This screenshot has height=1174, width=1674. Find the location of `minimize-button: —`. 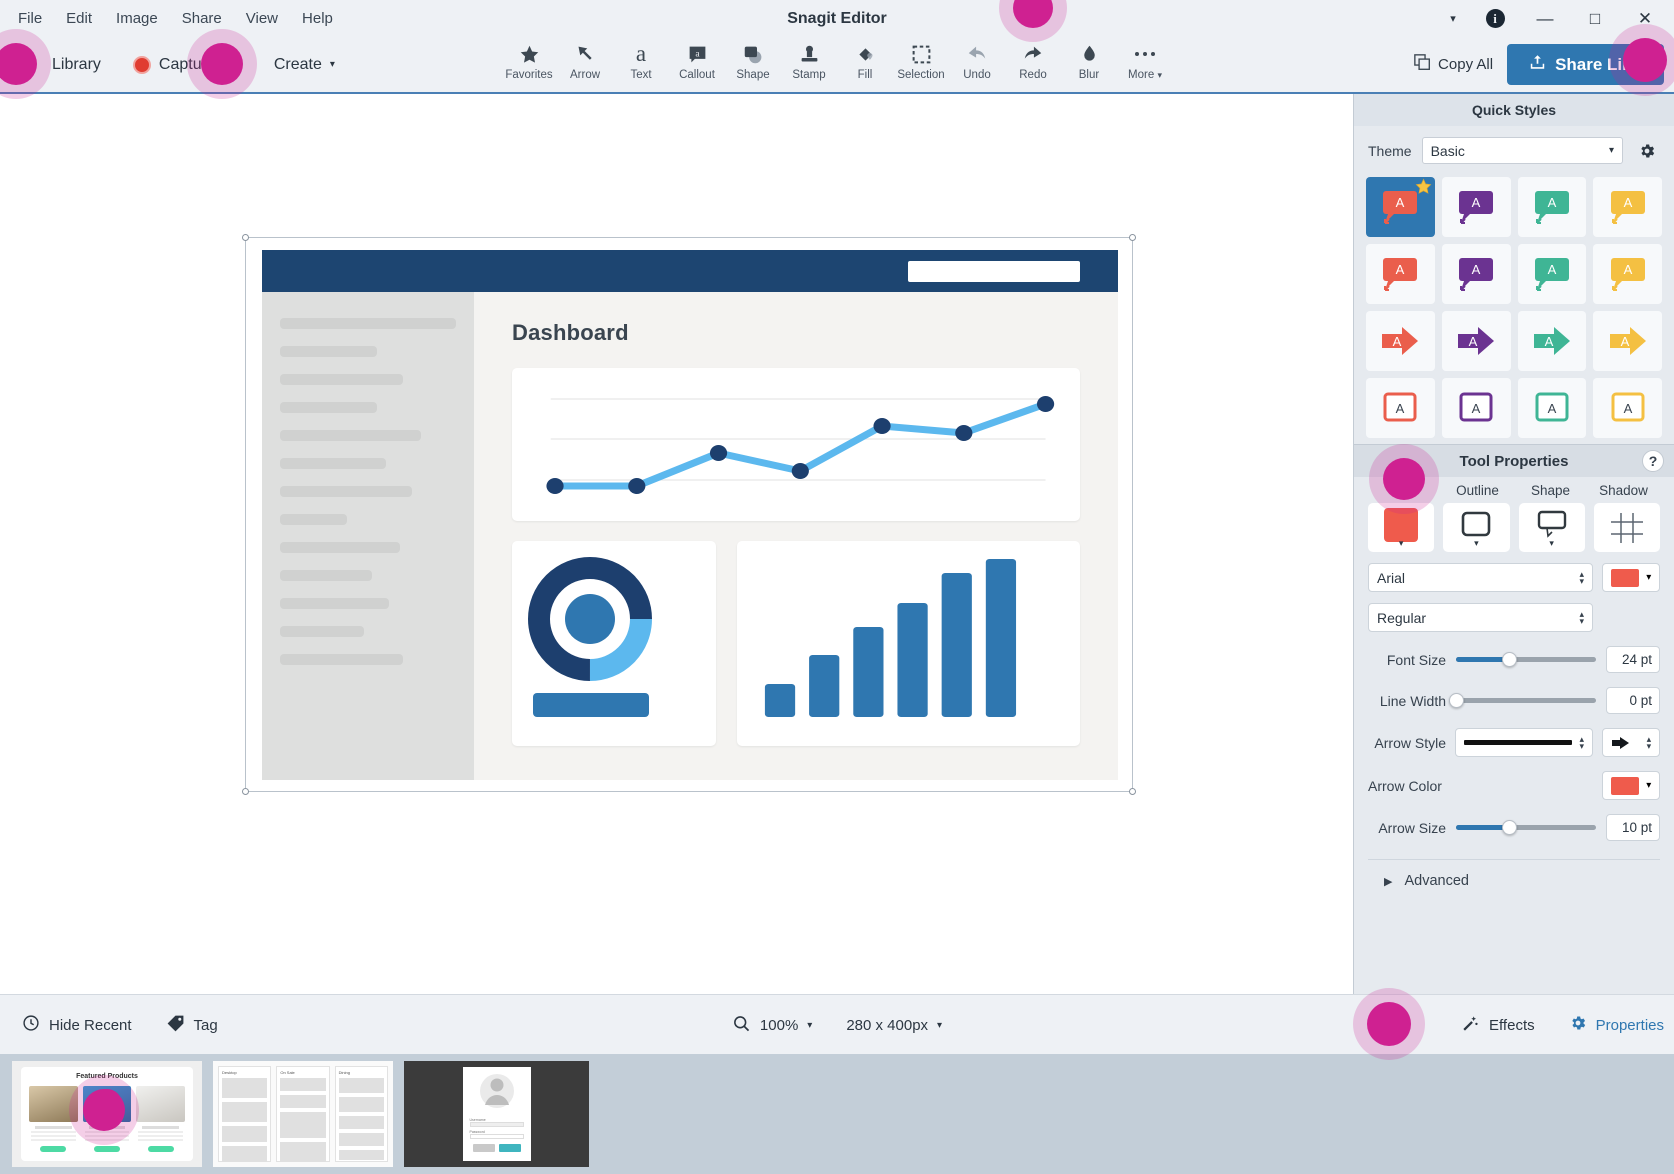

minimize-button: — is located at coordinates (1545, 18).